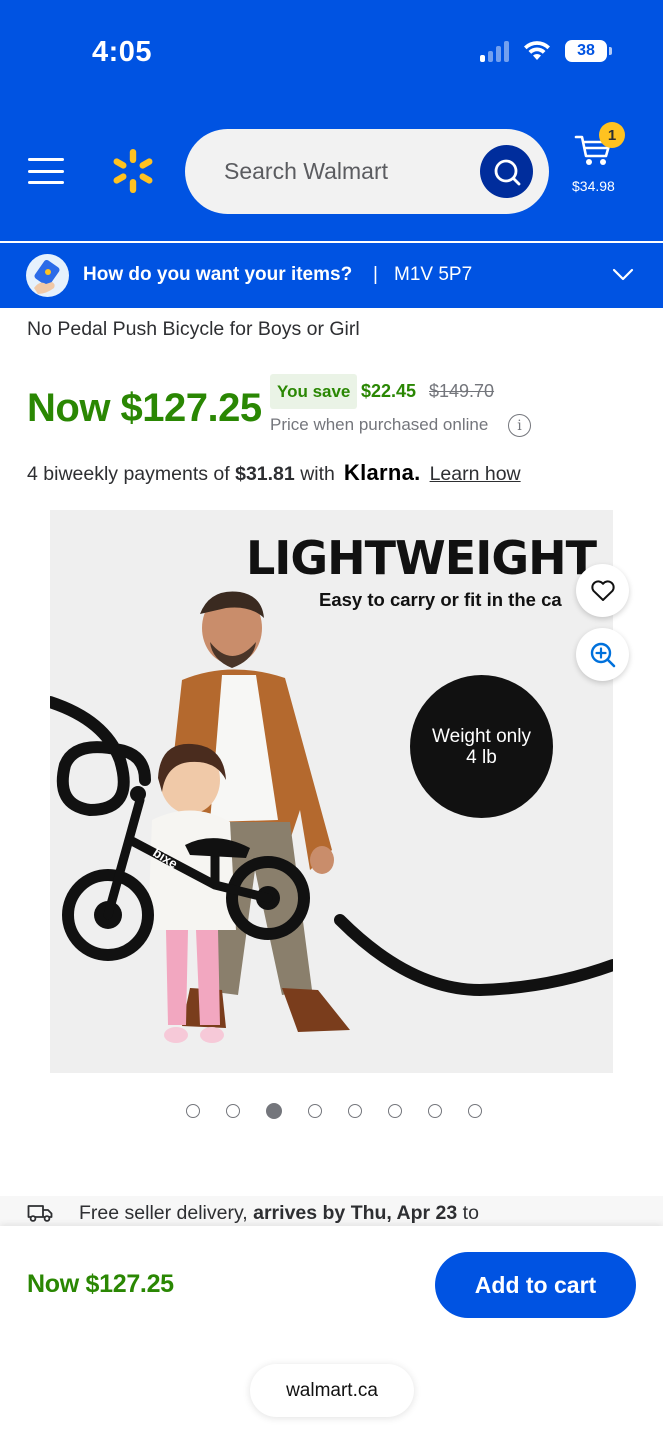 This screenshot has height=1440, width=663. I want to click on carousel-dots, so click(334, 1111).